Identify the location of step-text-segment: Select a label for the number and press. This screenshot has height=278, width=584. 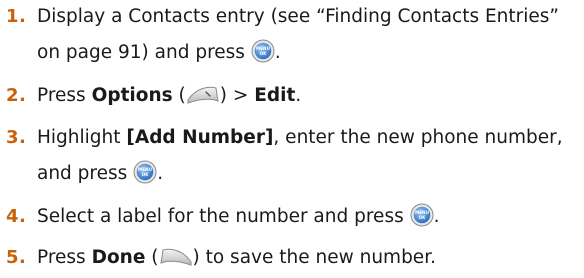
(220, 216).